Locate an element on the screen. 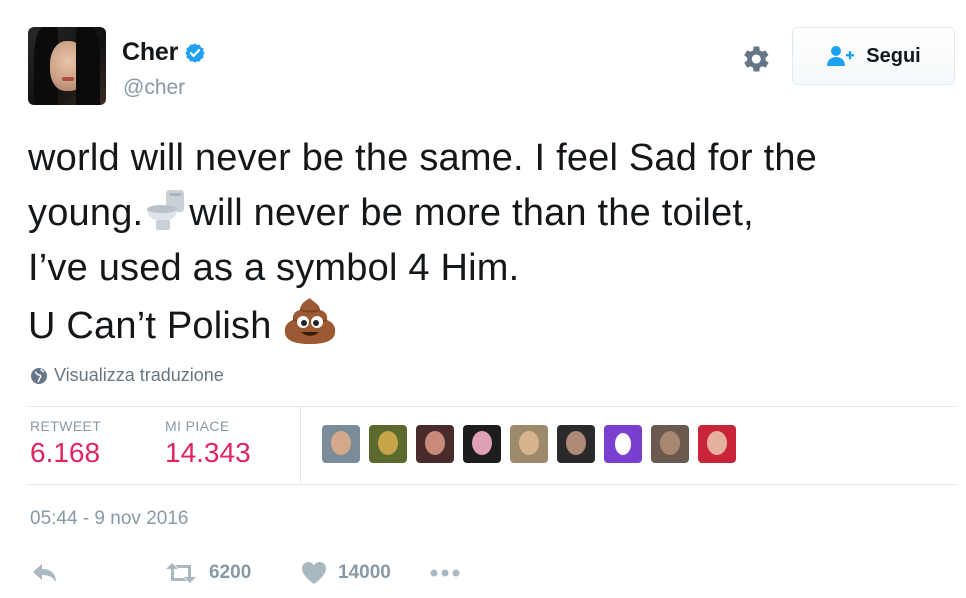  author-name-row: Cher is located at coordinates (164, 52).